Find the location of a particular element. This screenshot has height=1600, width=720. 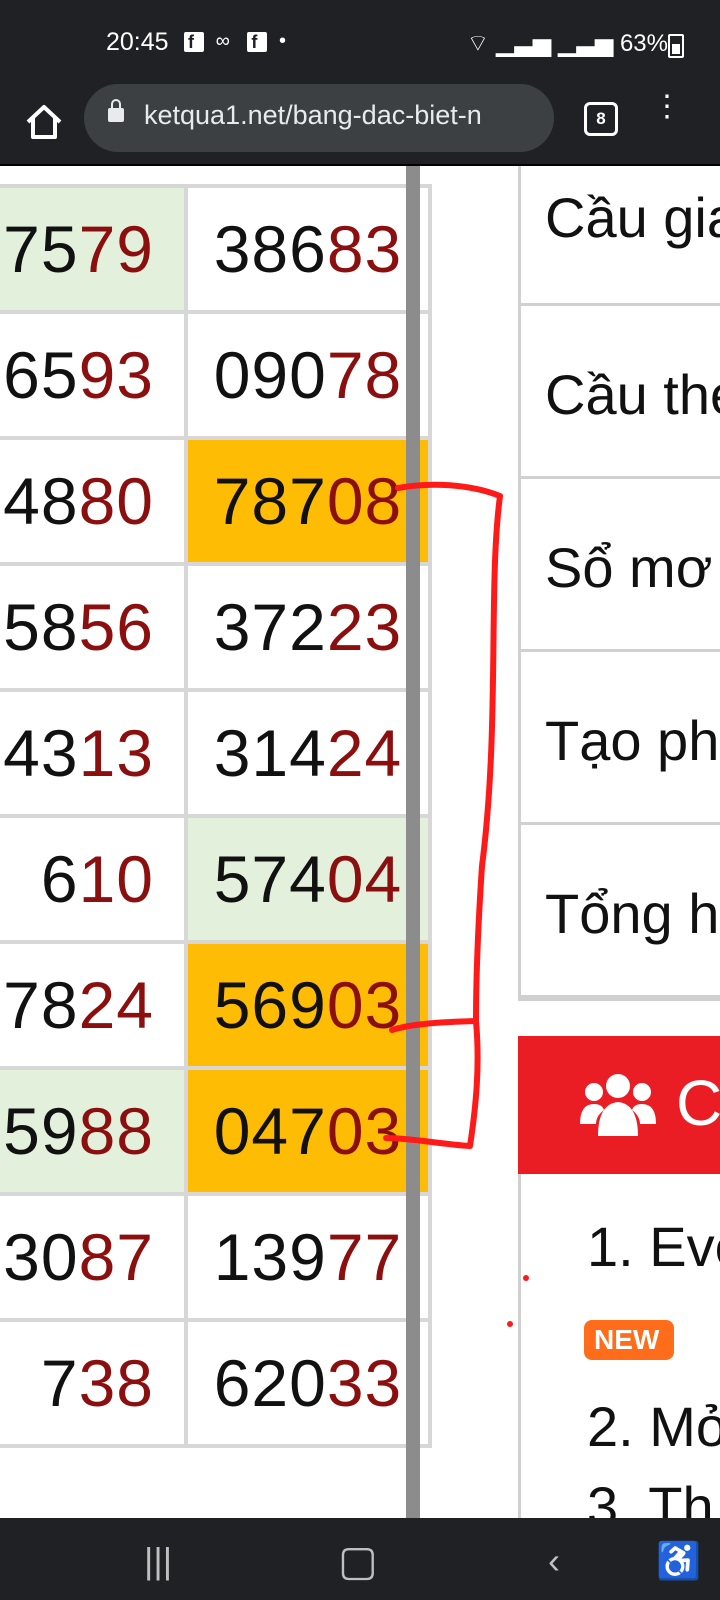

browser-toolbar: ketqua1.net/bang-dac-biet-n 8 ⋮ is located at coordinates (360, 125).